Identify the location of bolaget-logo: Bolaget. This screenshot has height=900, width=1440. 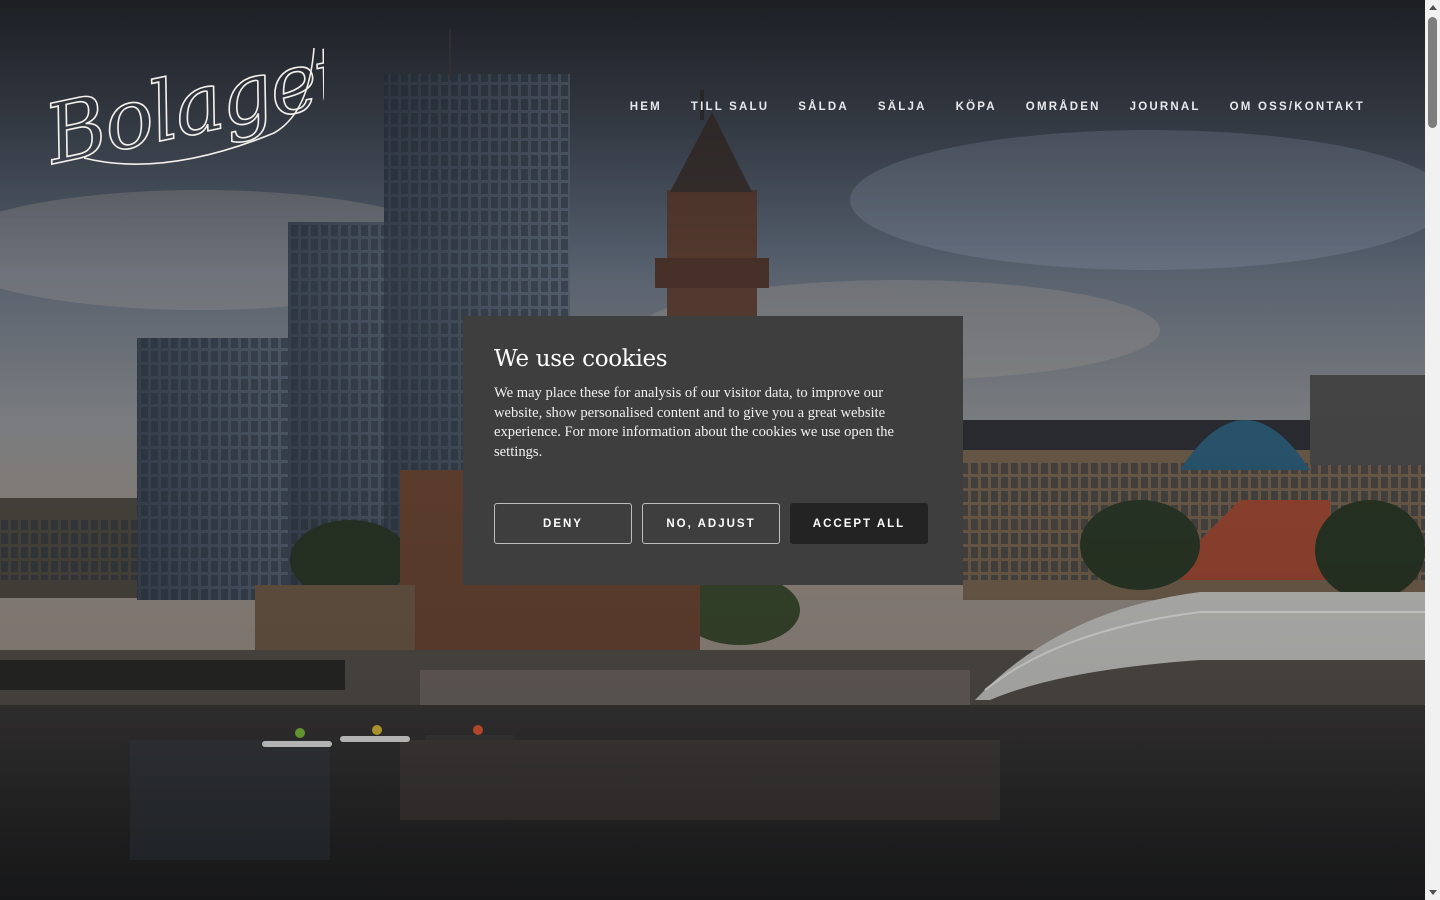
(184, 103).